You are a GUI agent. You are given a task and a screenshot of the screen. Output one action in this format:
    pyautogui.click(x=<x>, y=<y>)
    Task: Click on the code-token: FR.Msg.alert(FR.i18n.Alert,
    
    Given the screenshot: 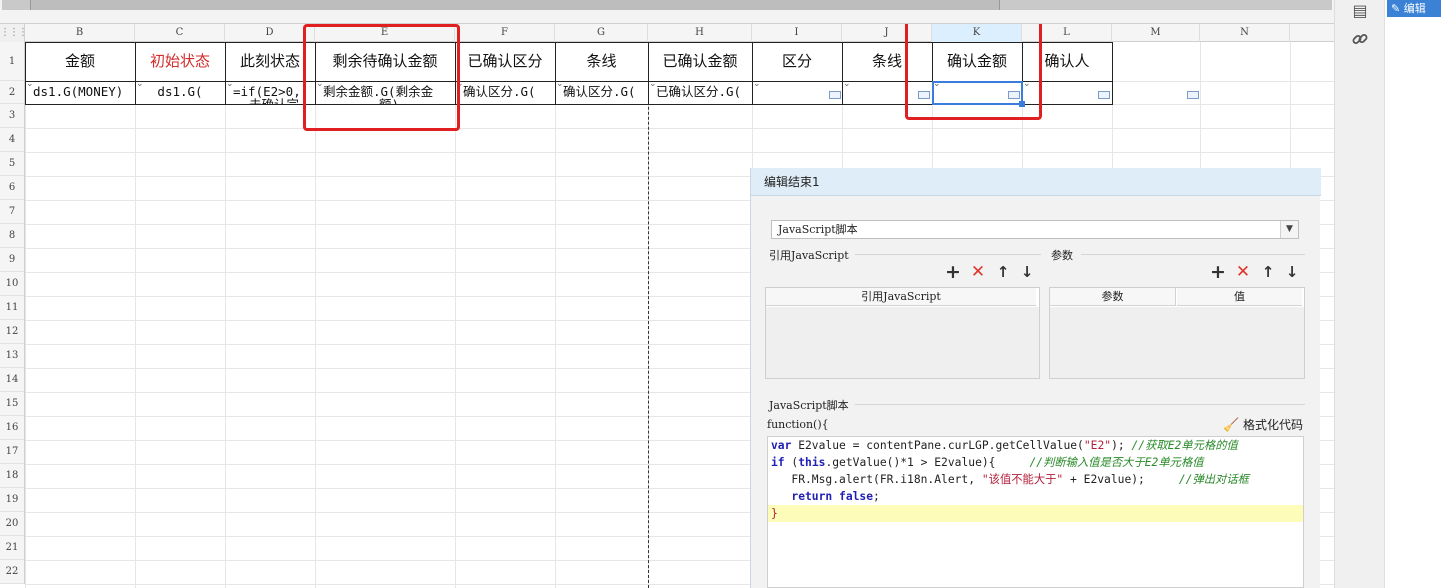 What is the action you would take?
    pyautogui.click(x=876, y=479)
    